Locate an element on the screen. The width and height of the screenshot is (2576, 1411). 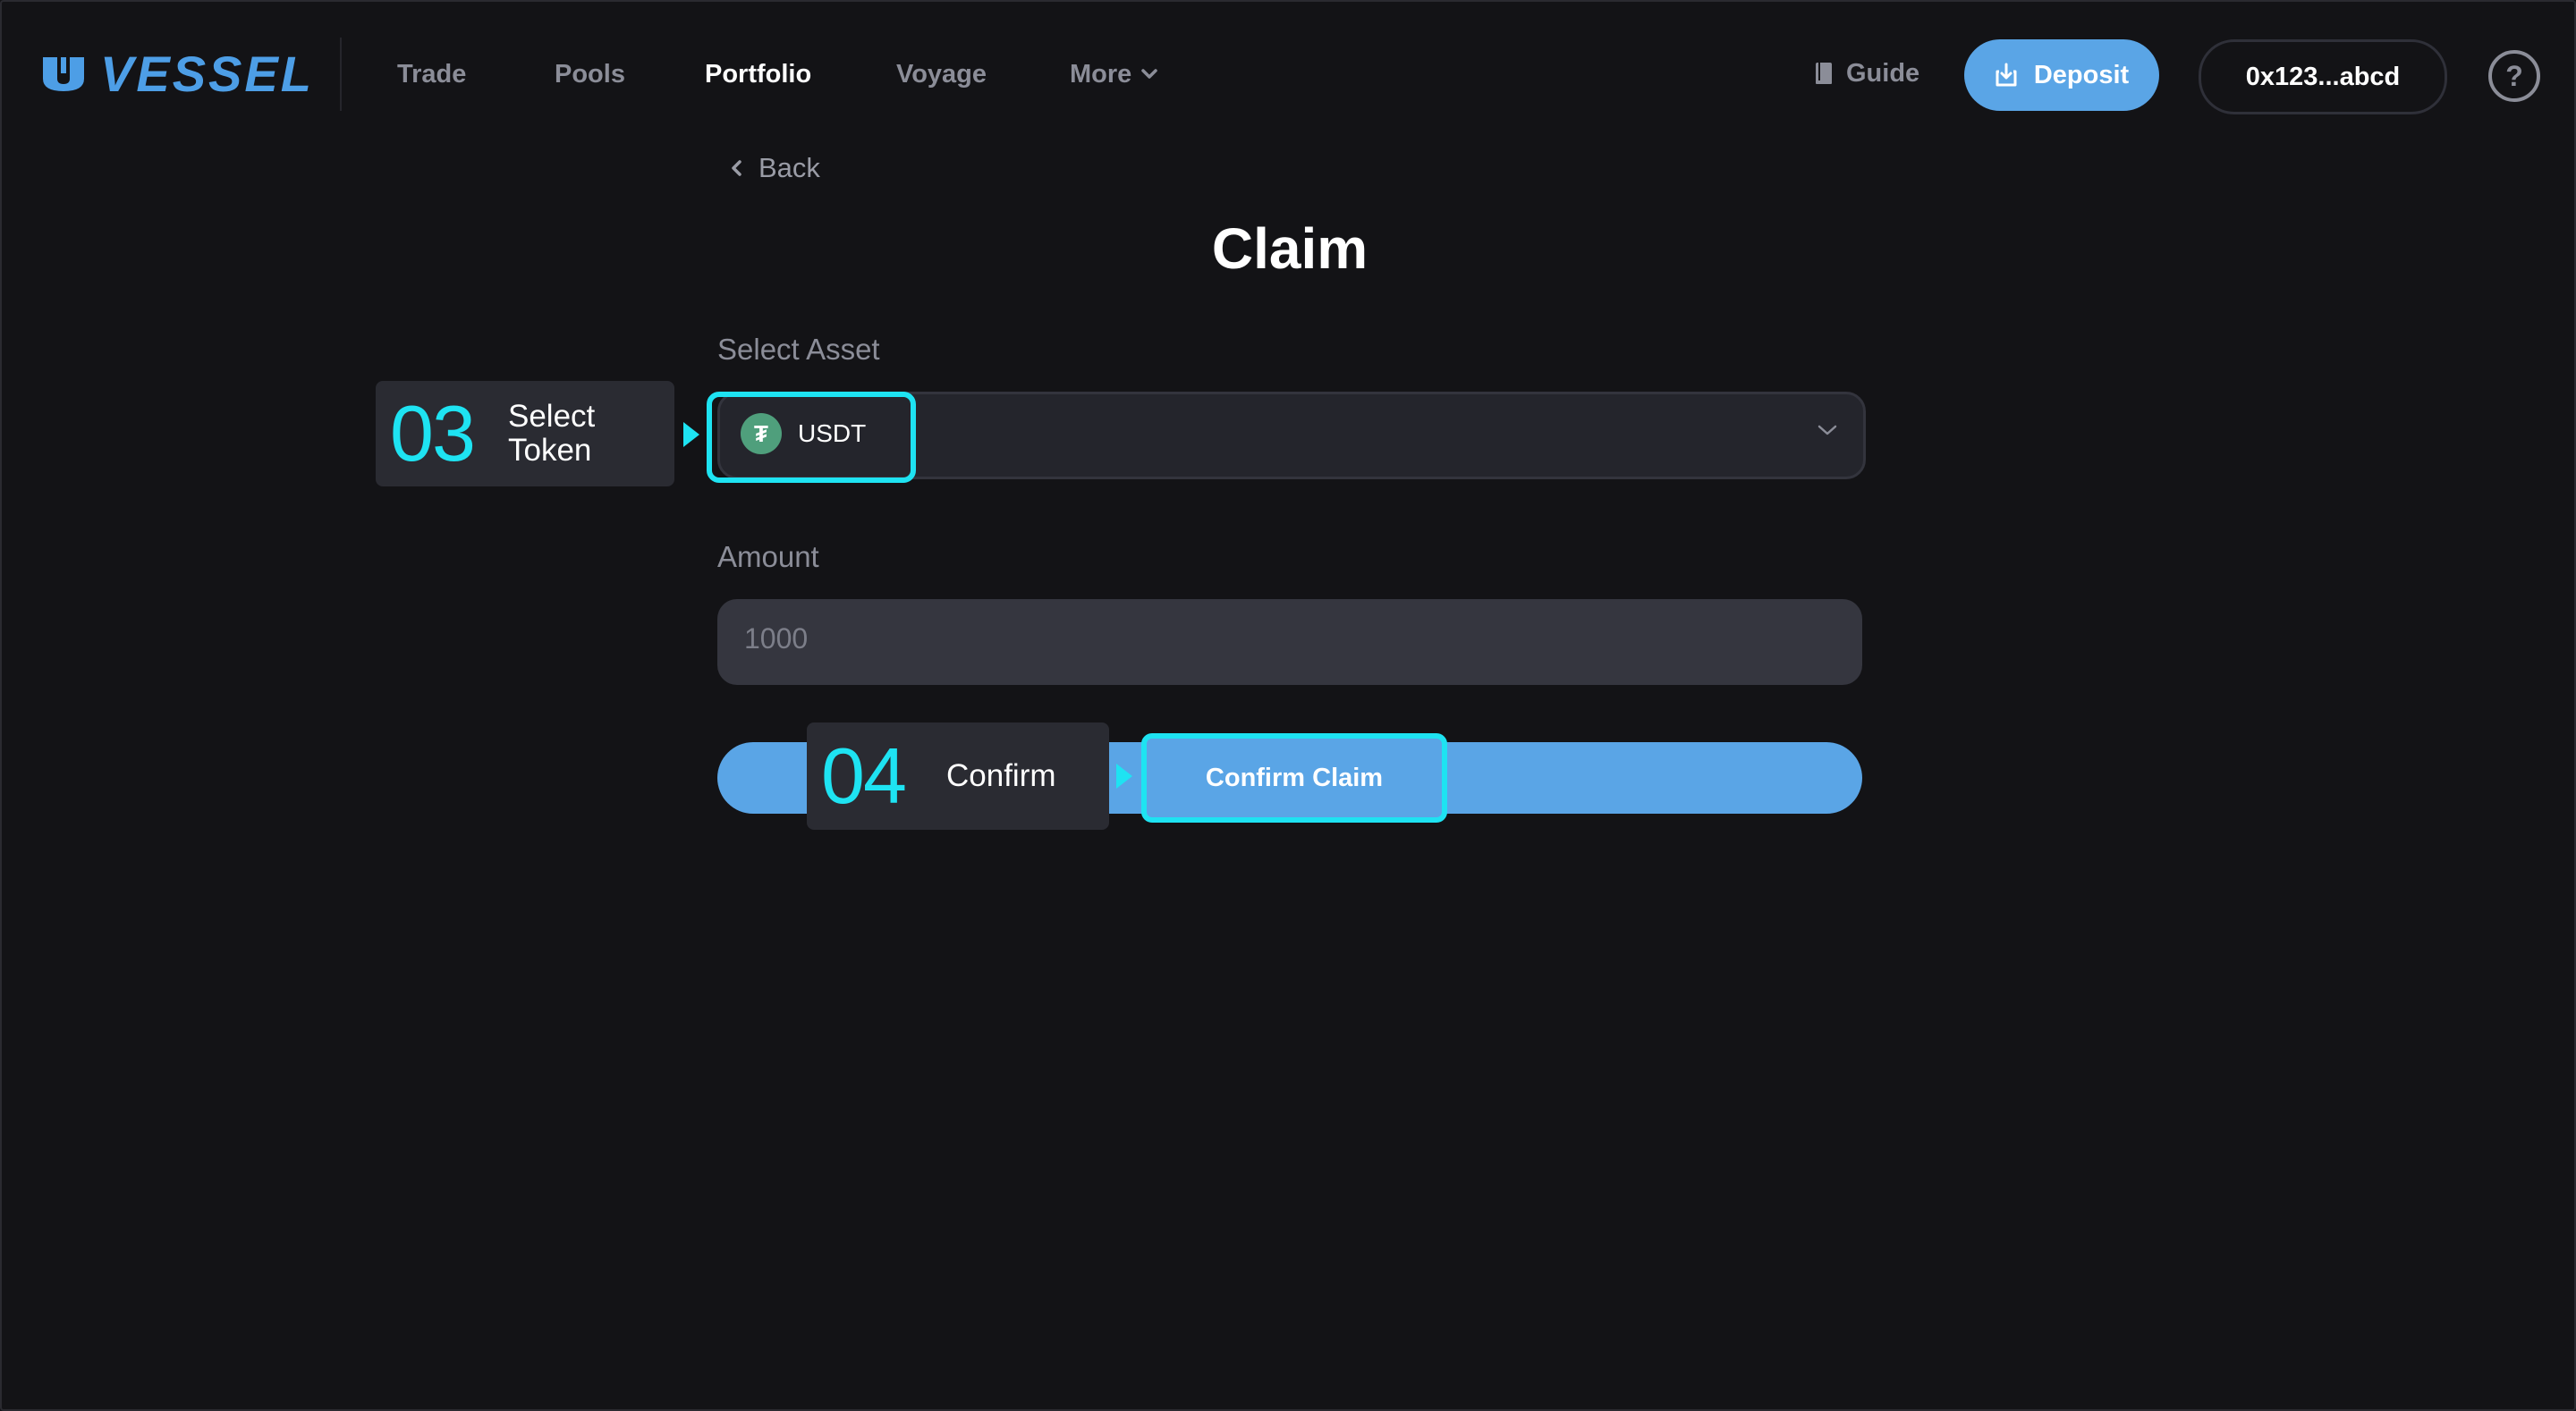
header-divider is located at coordinates (341, 74).